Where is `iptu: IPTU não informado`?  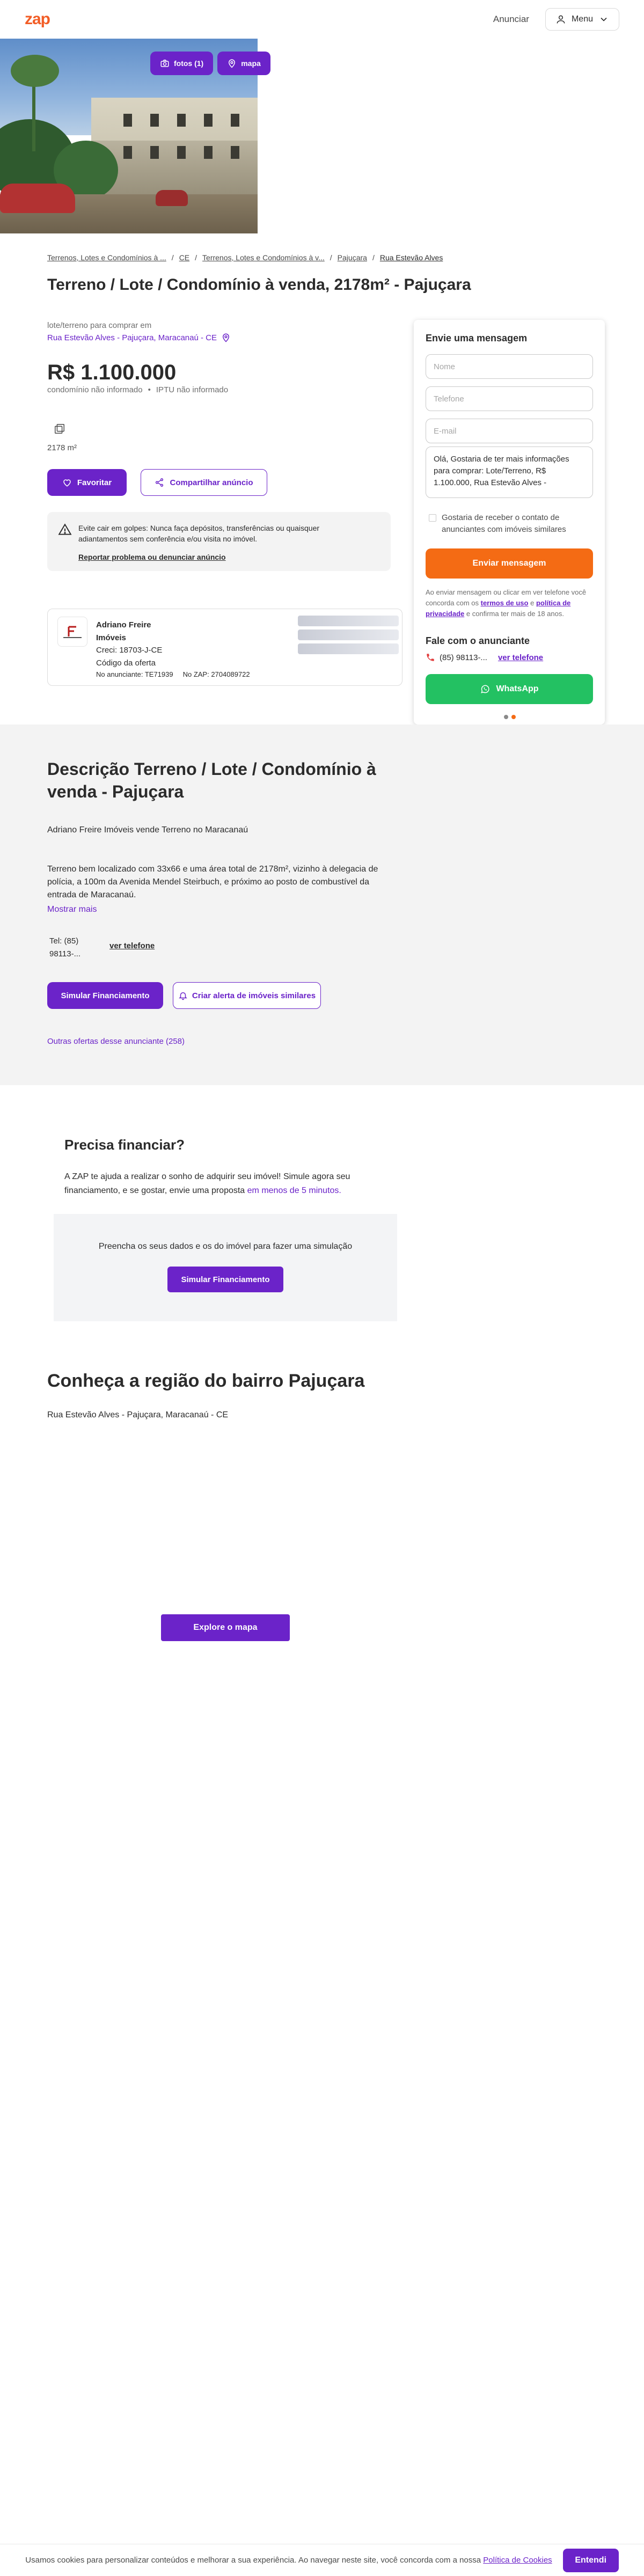 iptu: IPTU não informado is located at coordinates (192, 389).